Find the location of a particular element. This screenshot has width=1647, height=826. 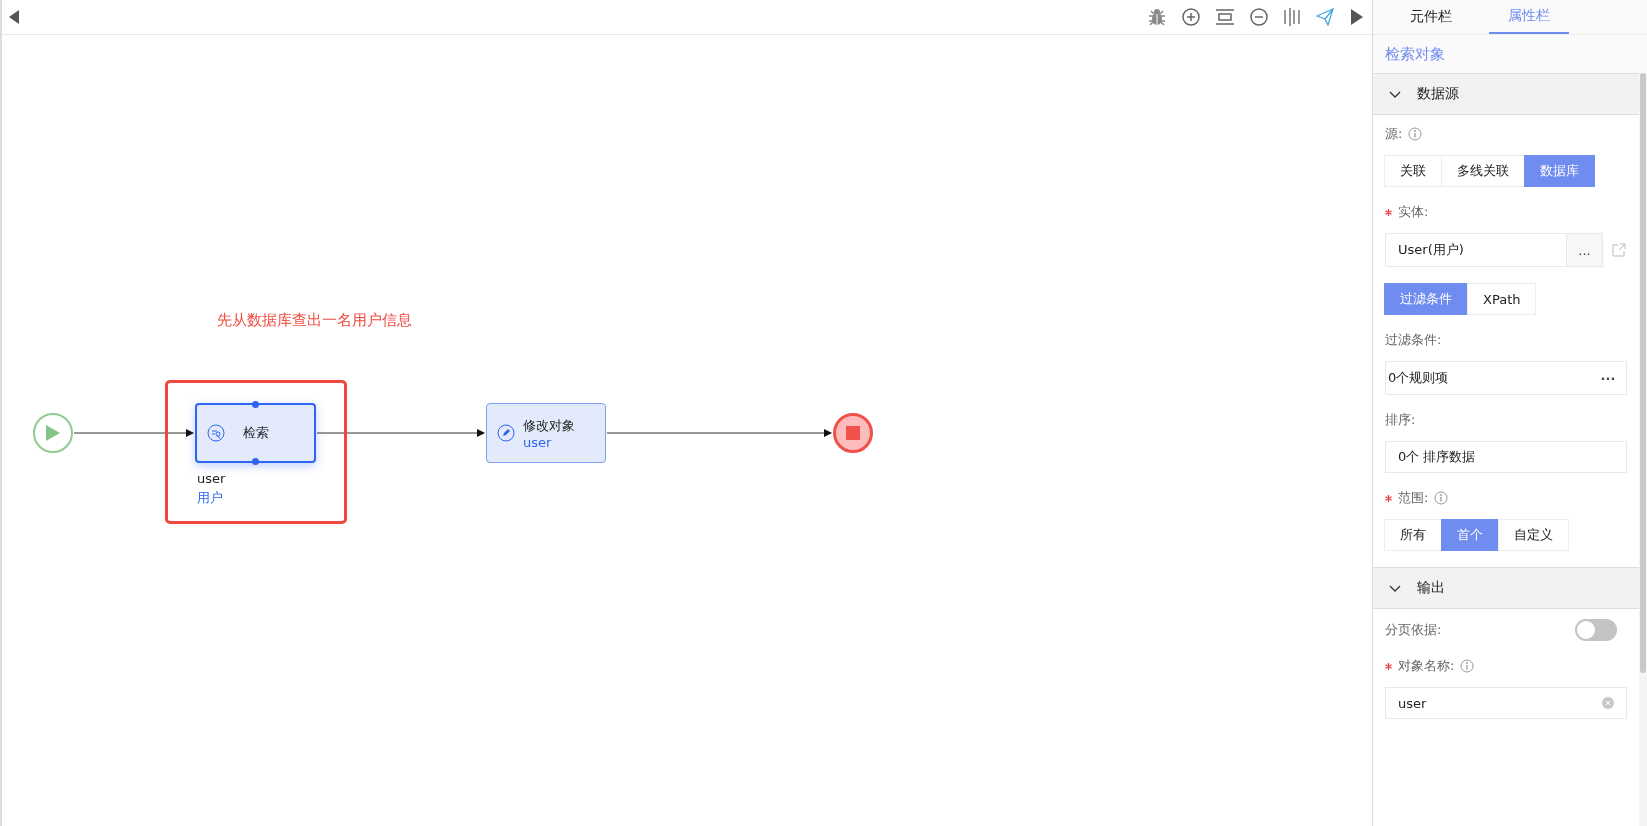

panel-title: 检索对象 is located at coordinates (1510, 54).